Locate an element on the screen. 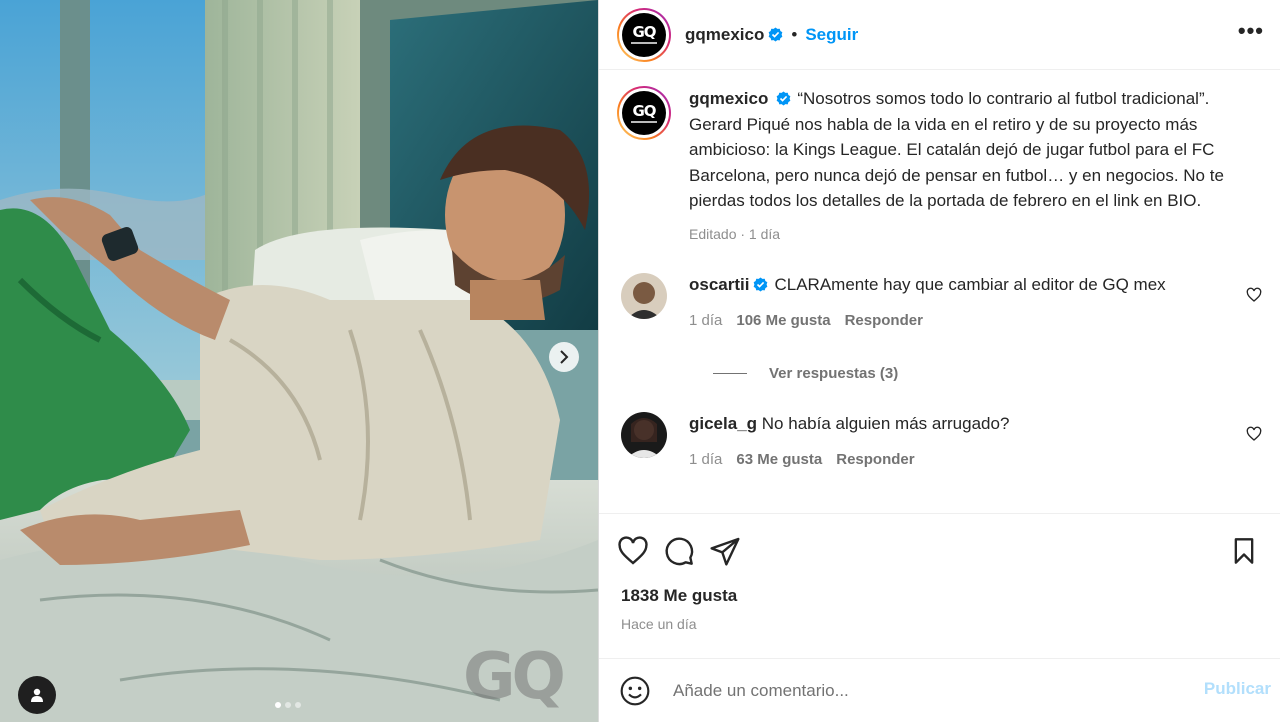 This screenshot has height=722, width=1280. comment-composer: Publicar is located at coordinates (939, 690).